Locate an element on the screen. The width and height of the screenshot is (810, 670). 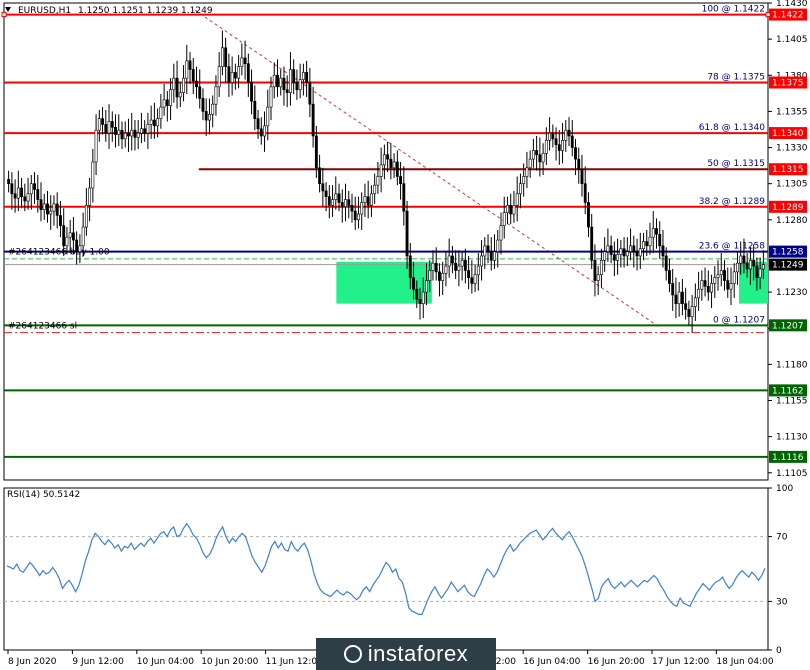
anchor-handle is located at coordinates (4, 15).